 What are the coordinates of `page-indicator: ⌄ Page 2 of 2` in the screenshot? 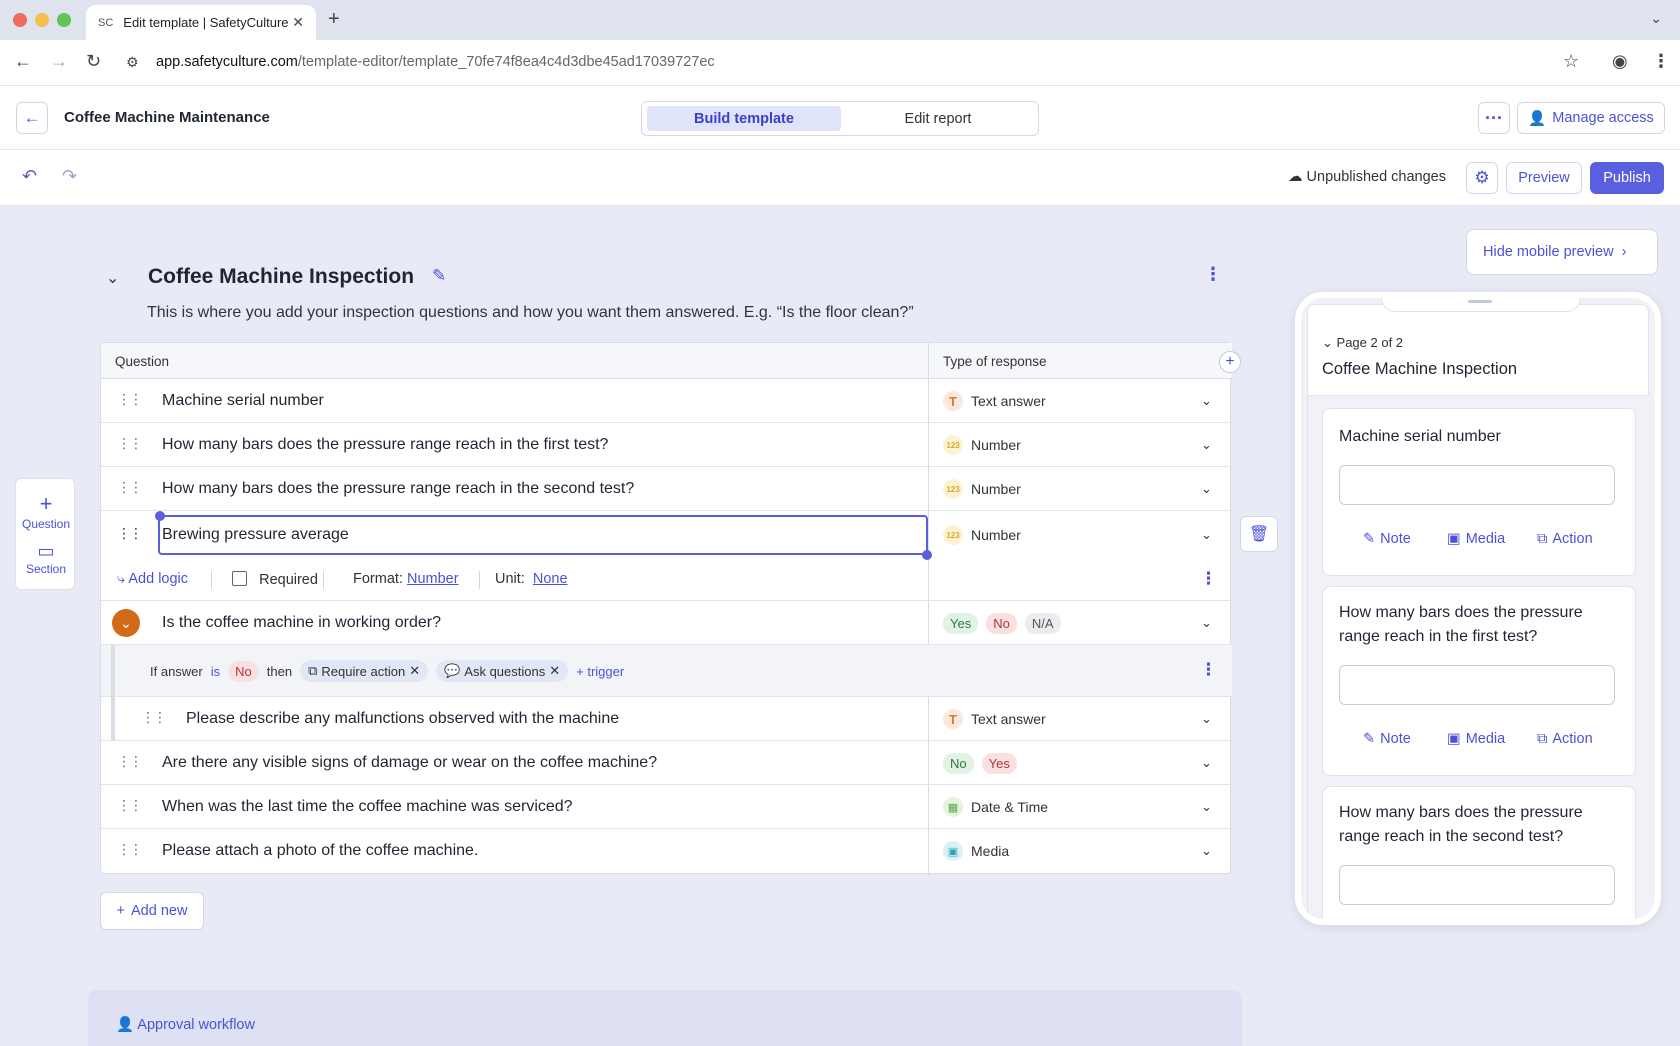 It's located at (1362, 343).